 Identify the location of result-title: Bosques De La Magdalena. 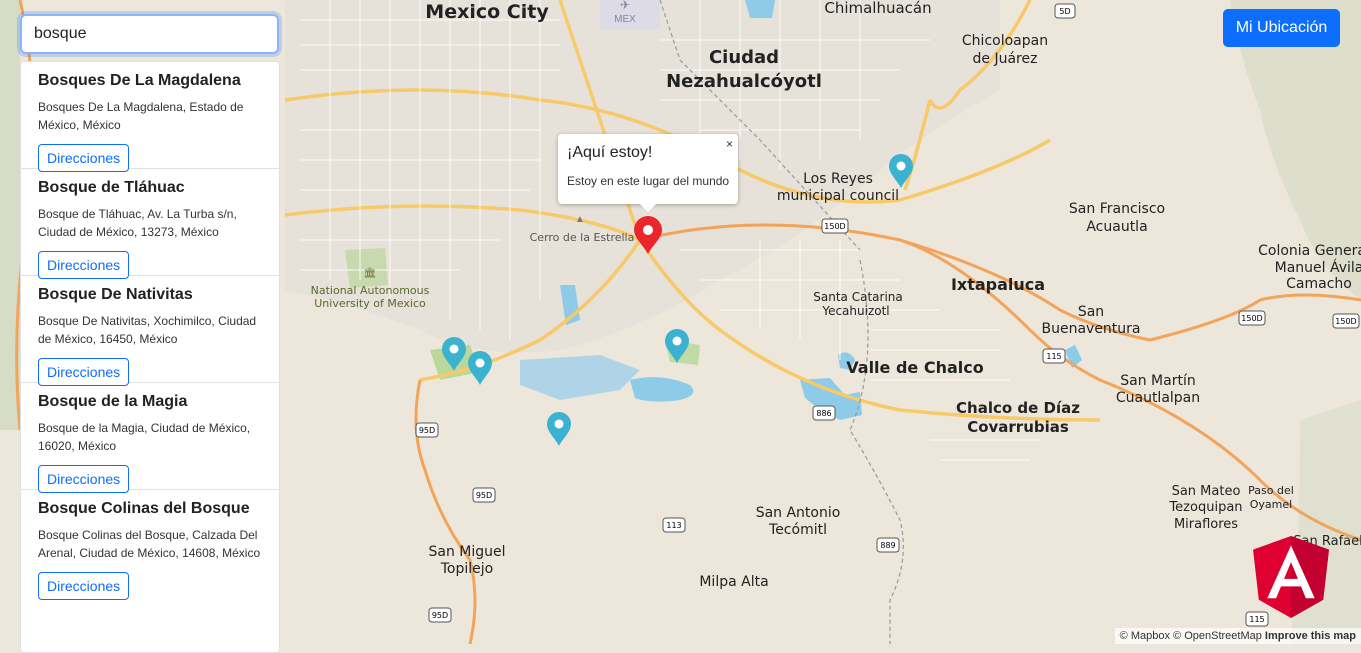
(139, 80).